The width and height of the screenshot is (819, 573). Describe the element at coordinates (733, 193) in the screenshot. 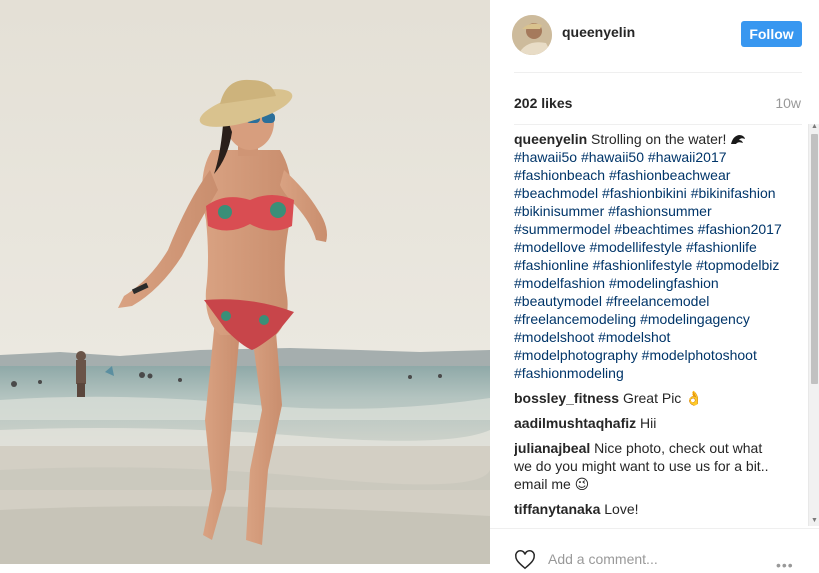

I see `hashtag-link: #bikinifashion` at that location.